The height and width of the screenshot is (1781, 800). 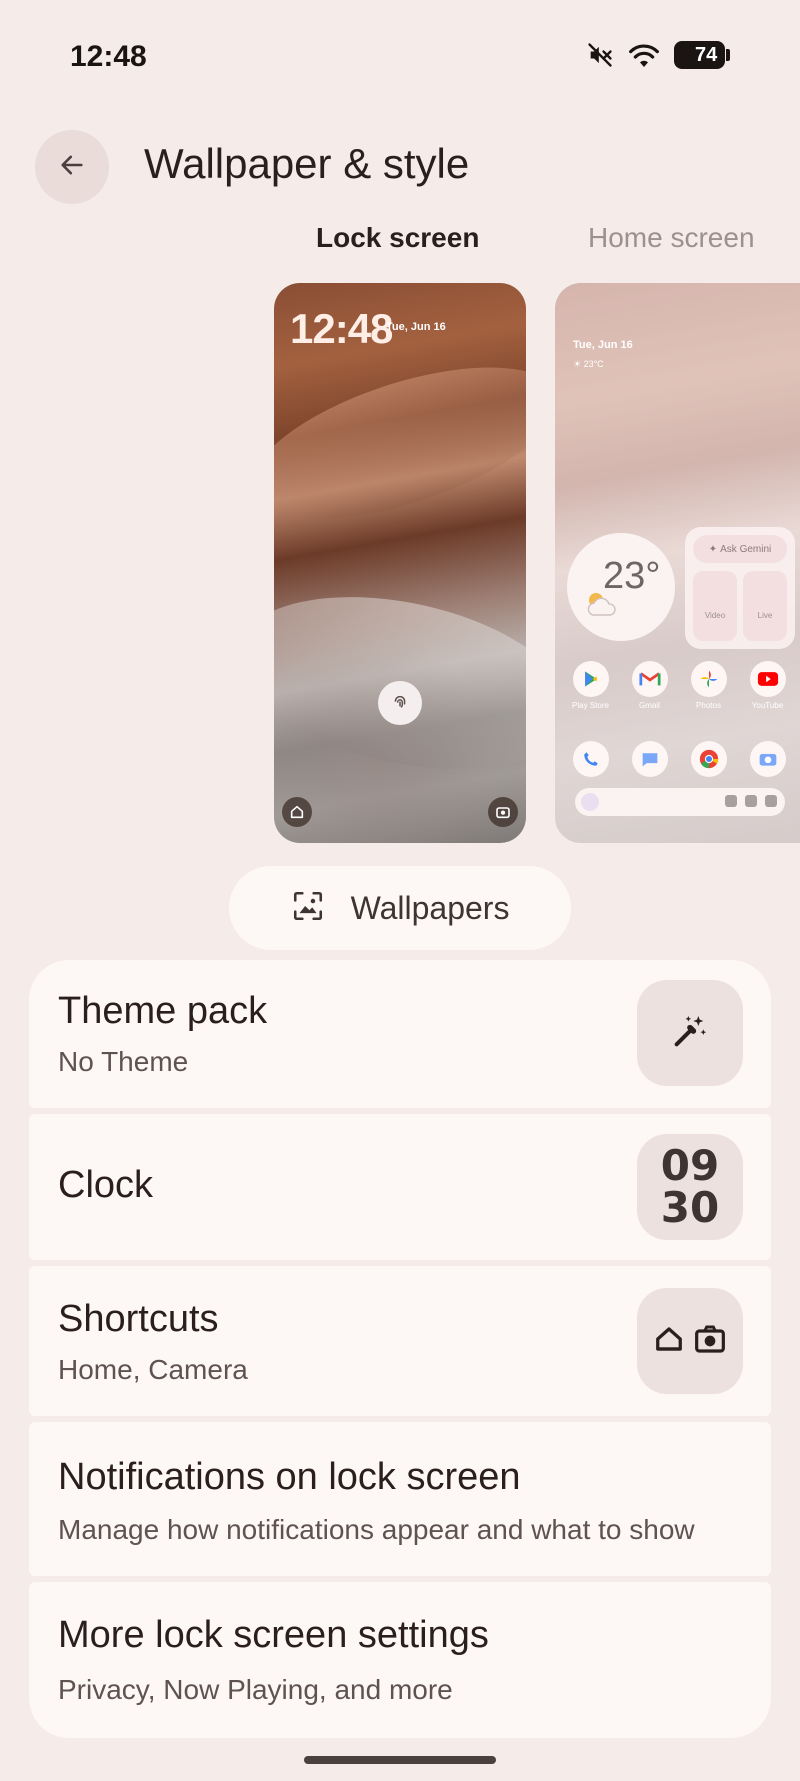 What do you see at coordinates (308, 908) in the screenshot?
I see `wallpaper-icon` at bounding box center [308, 908].